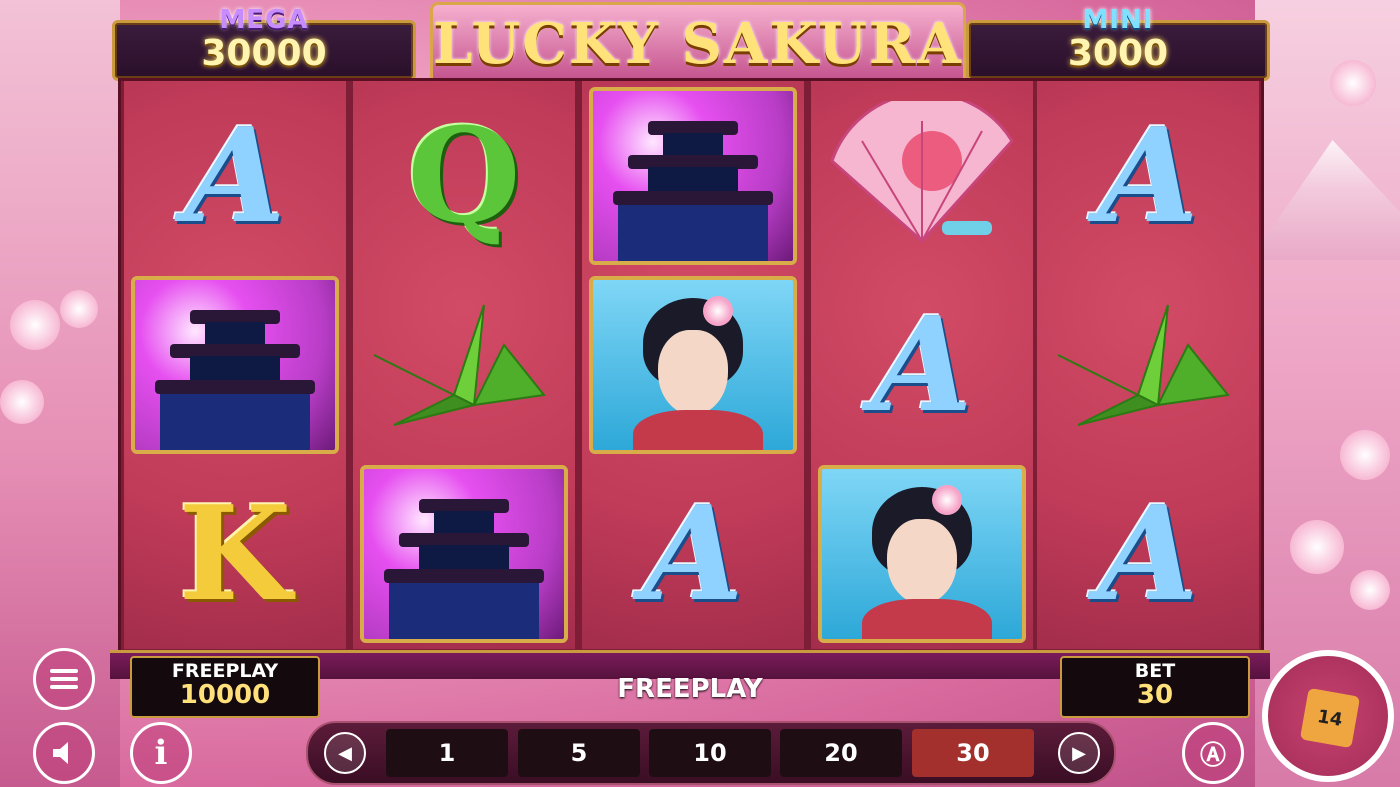  What do you see at coordinates (264, 20) in the screenshot?
I see `mega-title: MEGA` at bounding box center [264, 20].